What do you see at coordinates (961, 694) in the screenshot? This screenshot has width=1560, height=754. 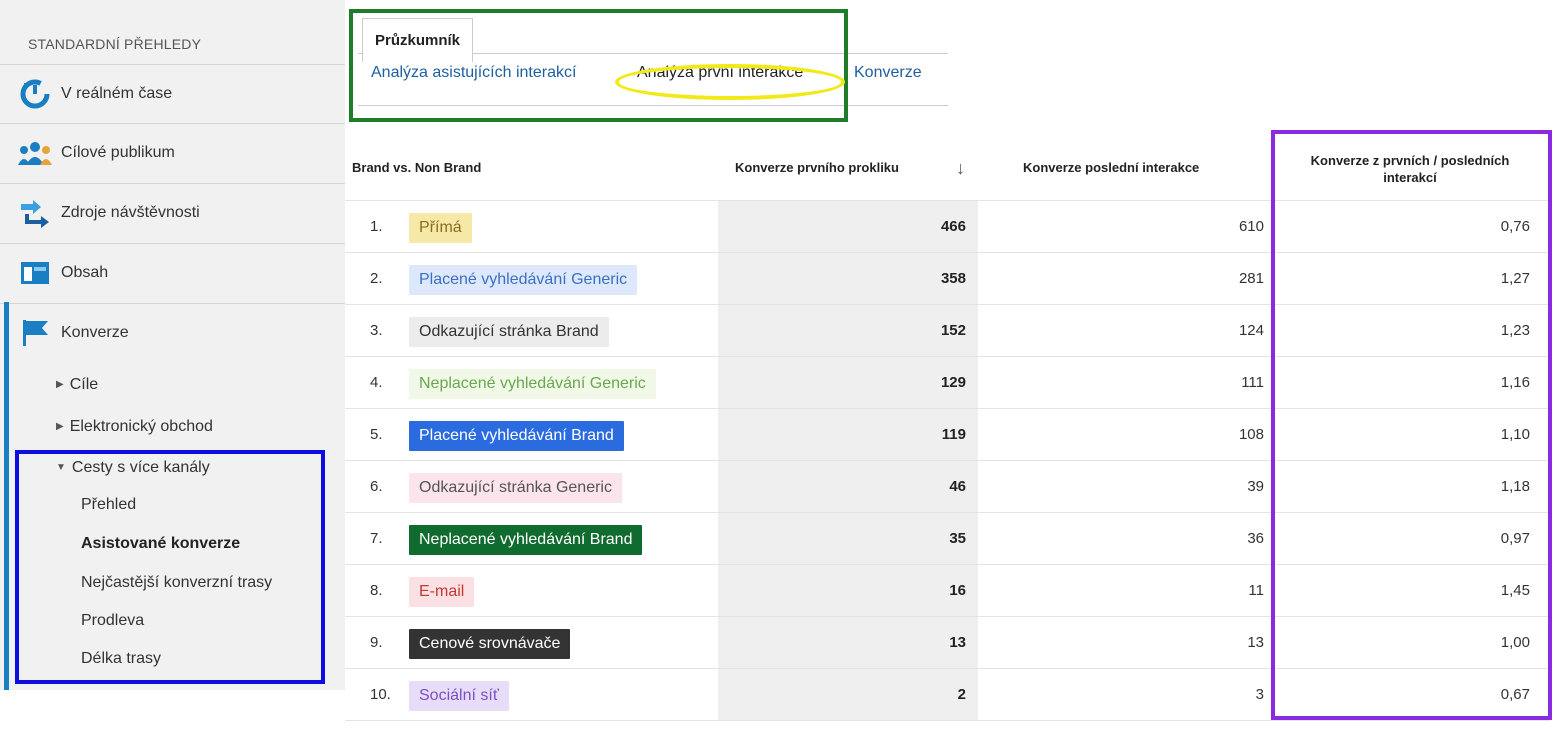 I see `first-click-conversions-value: 2` at bounding box center [961, 694].